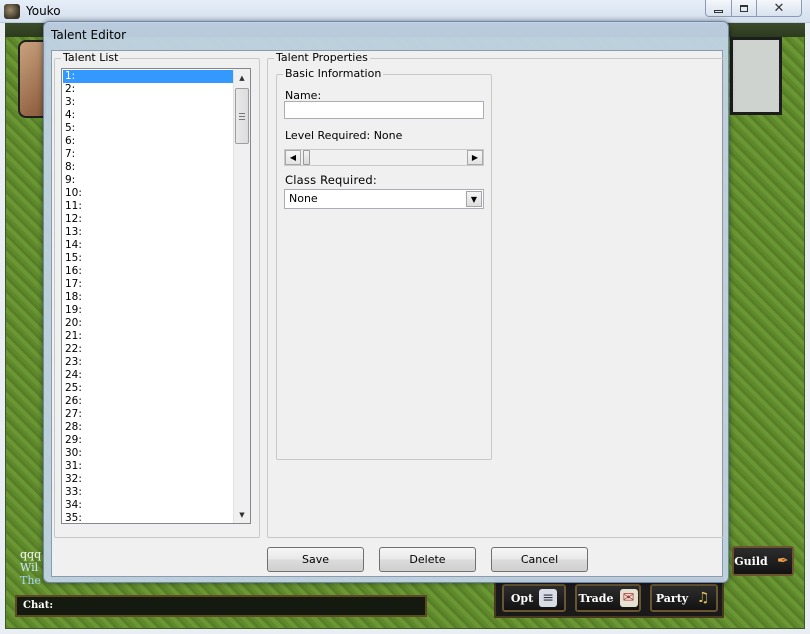 The image size is (810, 634). I want to click on envelope-icon: ✉, so click(628, 598).